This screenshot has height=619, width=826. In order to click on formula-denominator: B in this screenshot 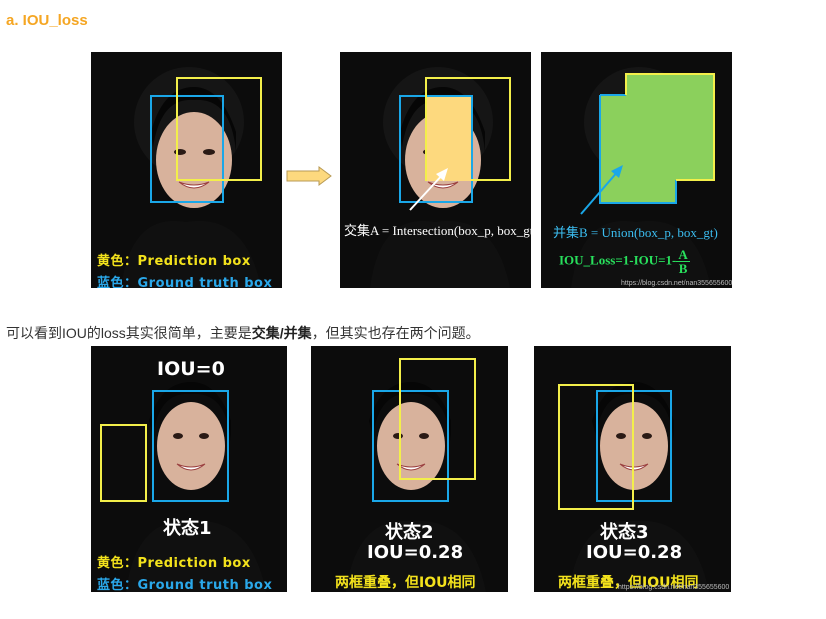, I will do `click(683, 268)`.